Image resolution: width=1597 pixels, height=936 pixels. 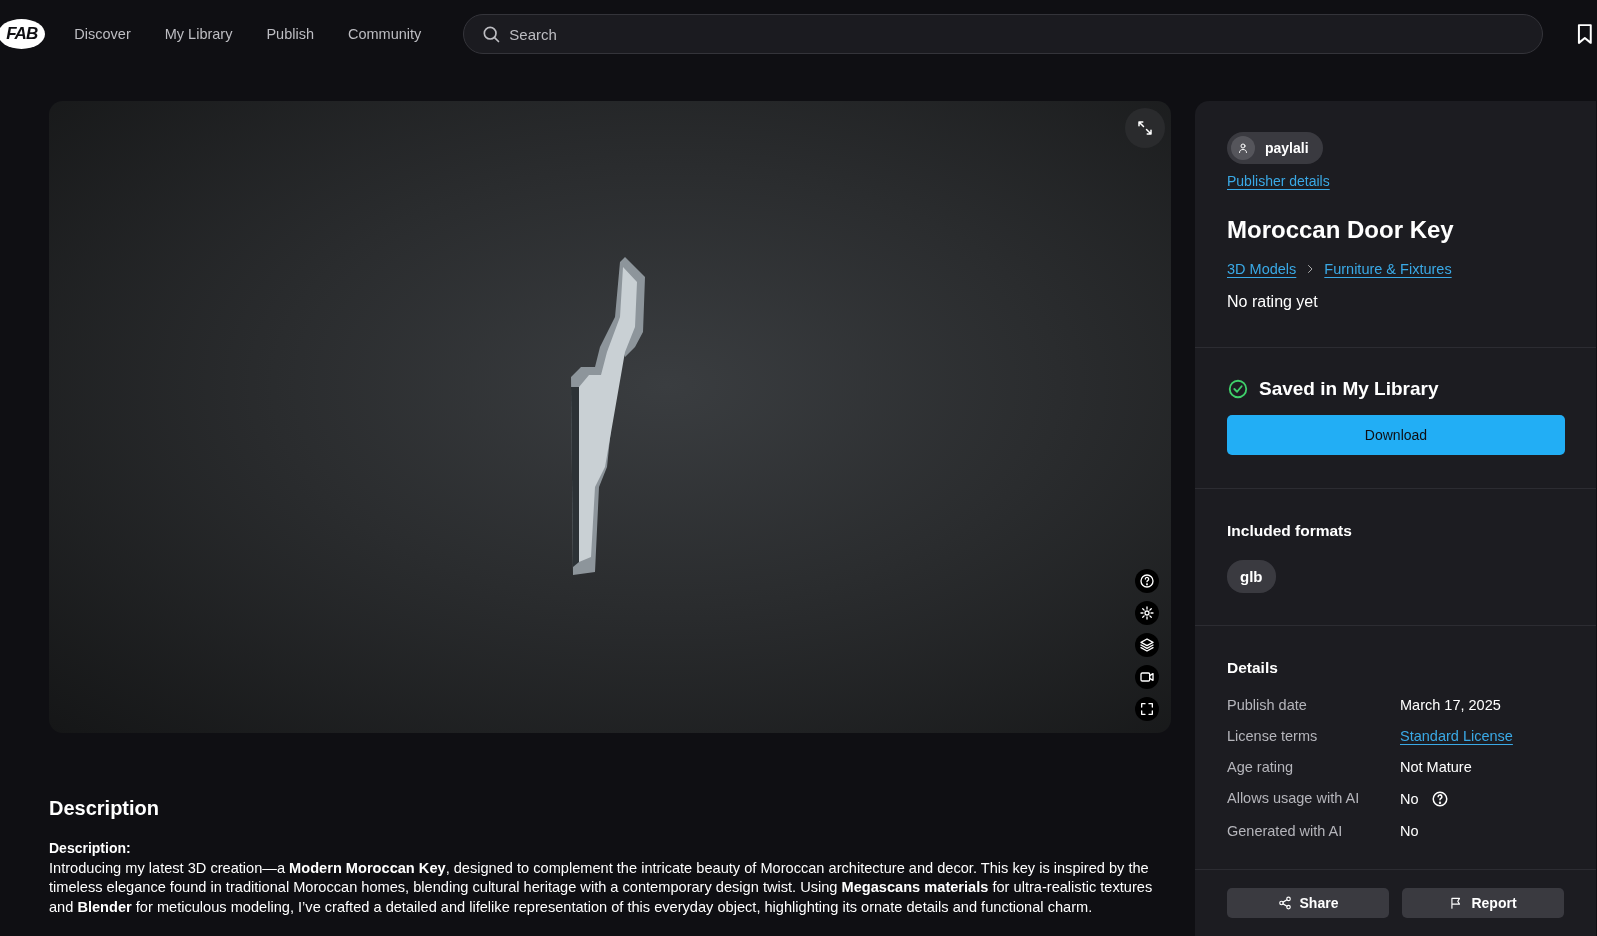 I want to click on nav-link: Publish, so click(x=290, y=34).